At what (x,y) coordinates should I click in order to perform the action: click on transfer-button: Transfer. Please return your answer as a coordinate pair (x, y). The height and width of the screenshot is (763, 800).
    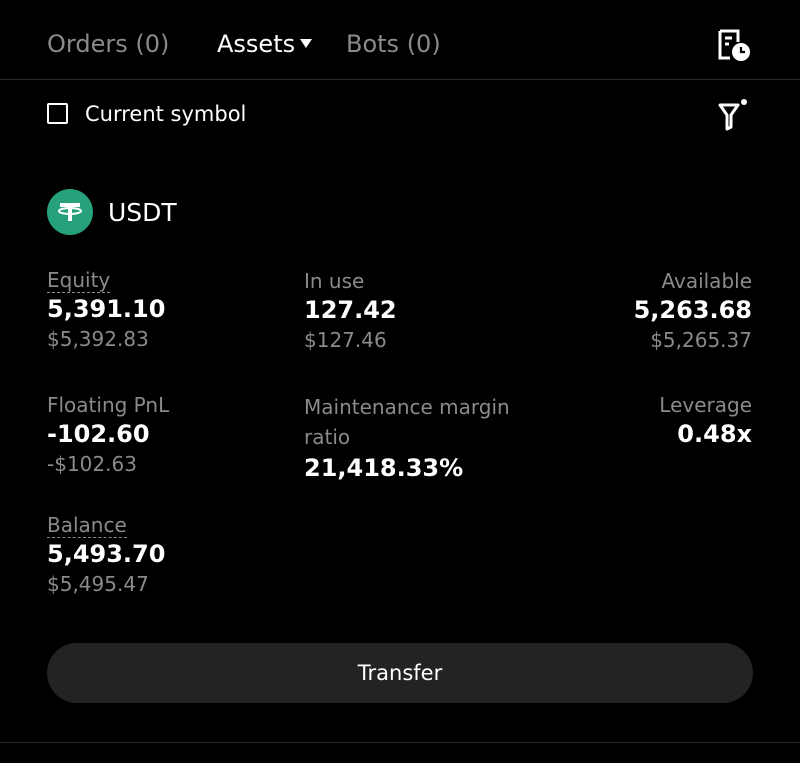
    Looking at the image, I should click on (400, 673).